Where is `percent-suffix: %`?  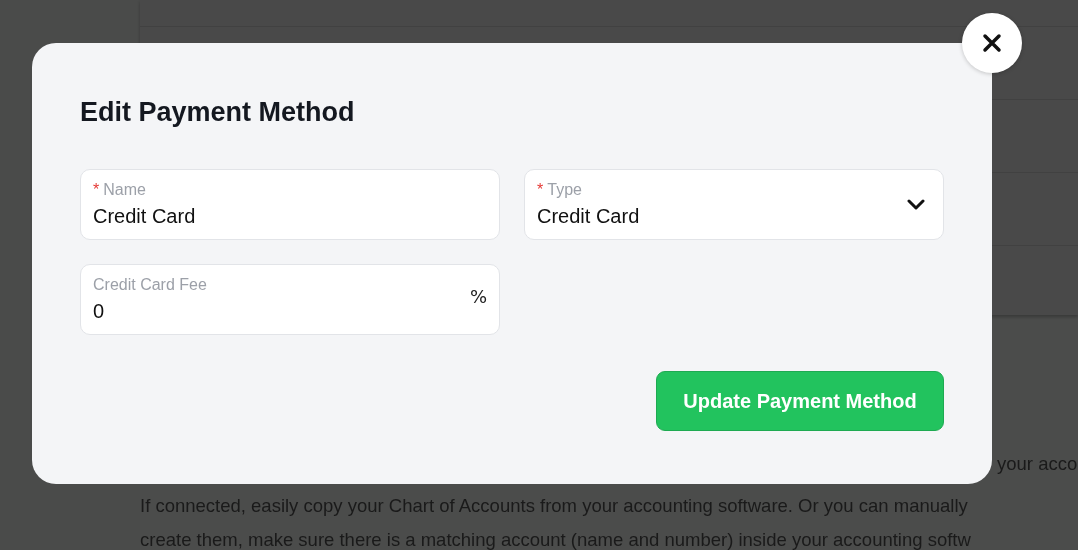 percent-suffix: % is located at coordinates (478, 296).